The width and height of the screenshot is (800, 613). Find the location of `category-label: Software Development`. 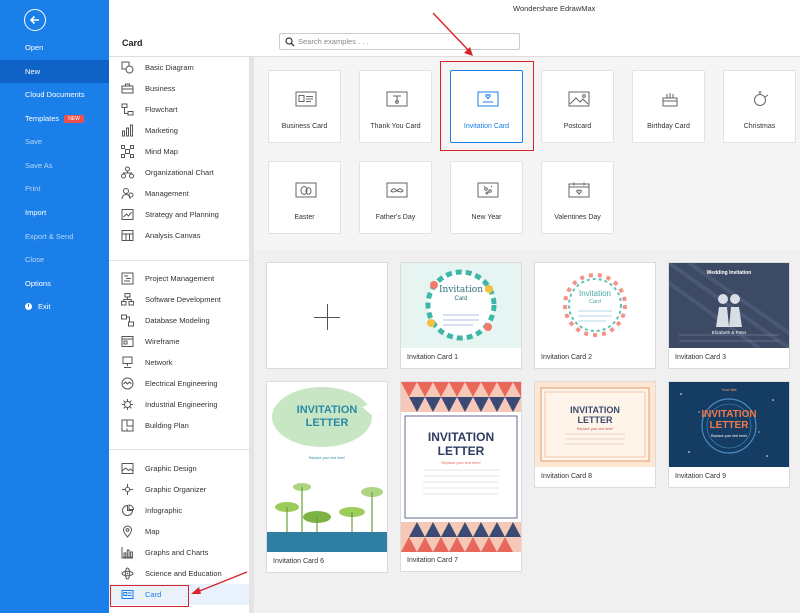

category-label: Software Development is located at coordinates (183, 299).